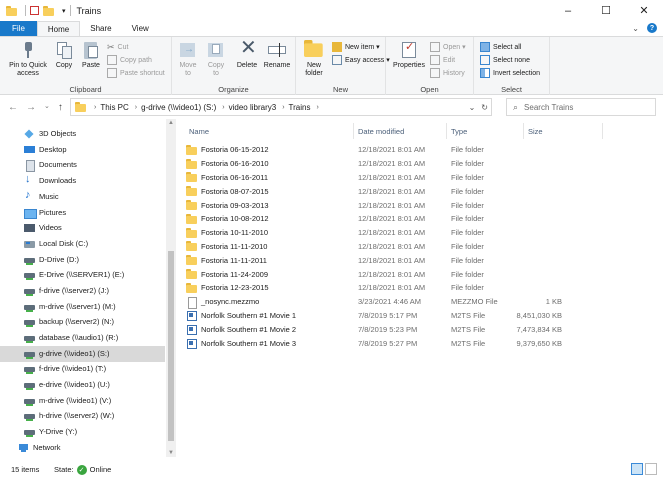 The height and width of the screenshot is (480, 663). What do you see at coordinates (500, 47) in the screenshot?
I see `select-all-button: Select all` at bounding box center [500, 47].